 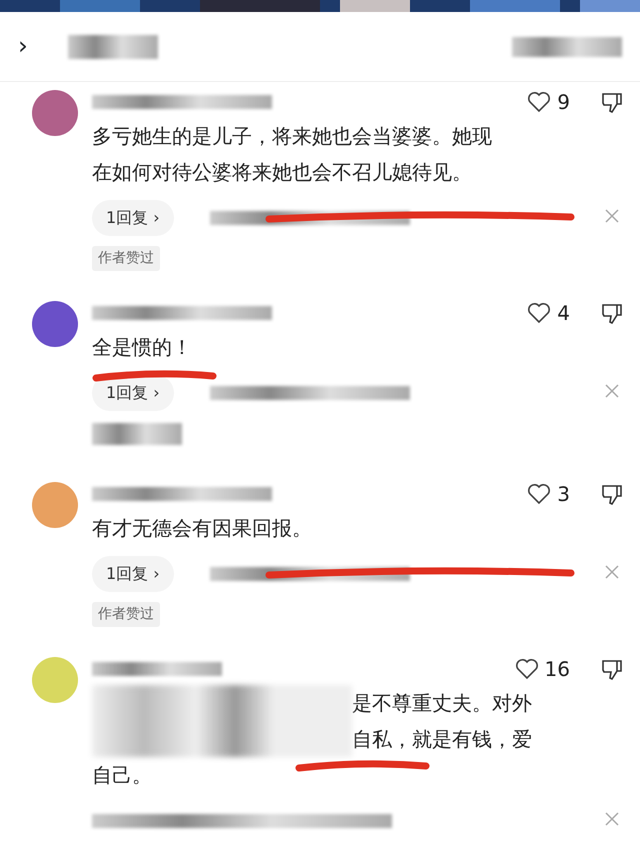 What do you see at coordinates (563, 313) in the screenshot?
I see `like-count: 4` at bounding box center [563, 313].